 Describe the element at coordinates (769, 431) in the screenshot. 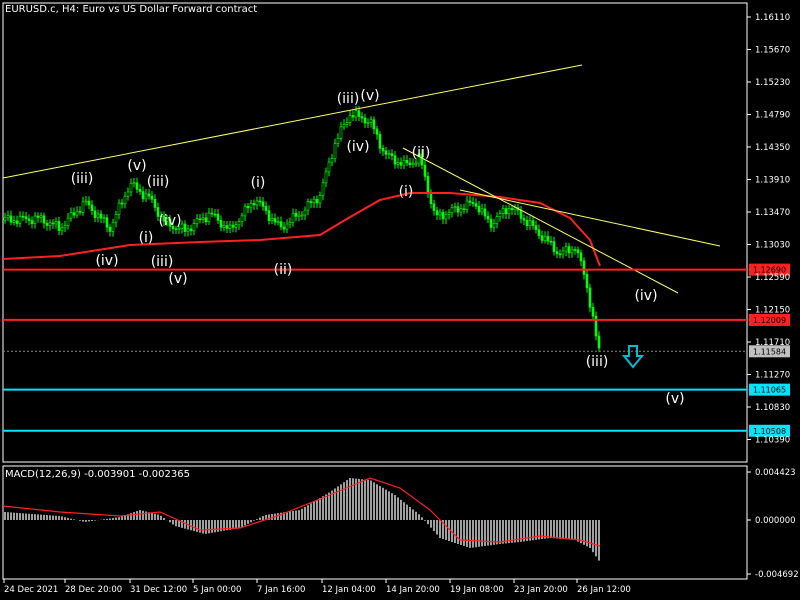

I see `level-tag-label: 1.10508` at that location.